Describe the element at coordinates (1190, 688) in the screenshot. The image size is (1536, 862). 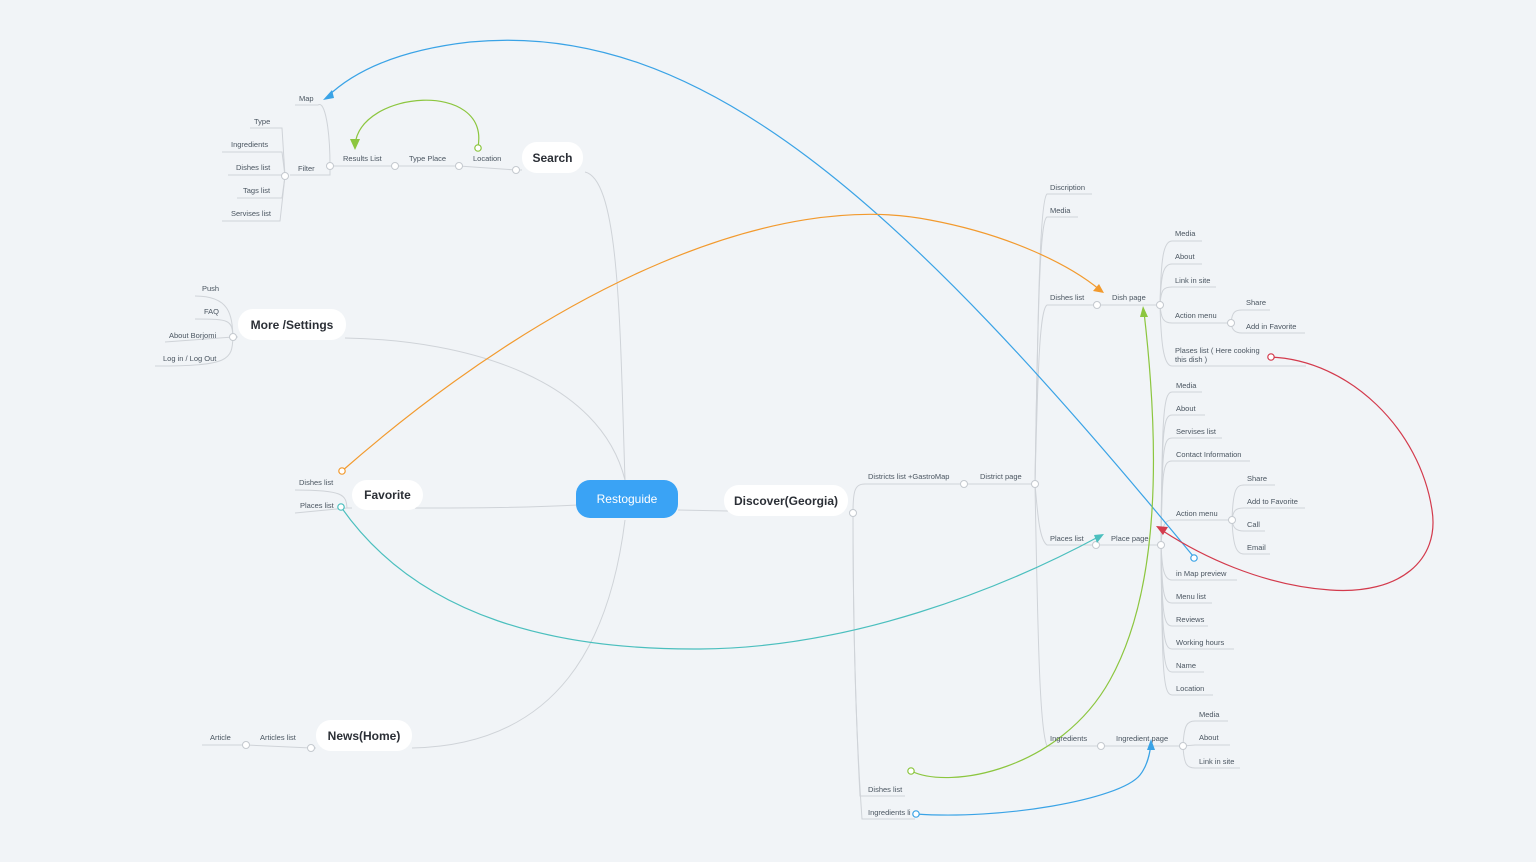
I see `node-place-item: Location` at that location.